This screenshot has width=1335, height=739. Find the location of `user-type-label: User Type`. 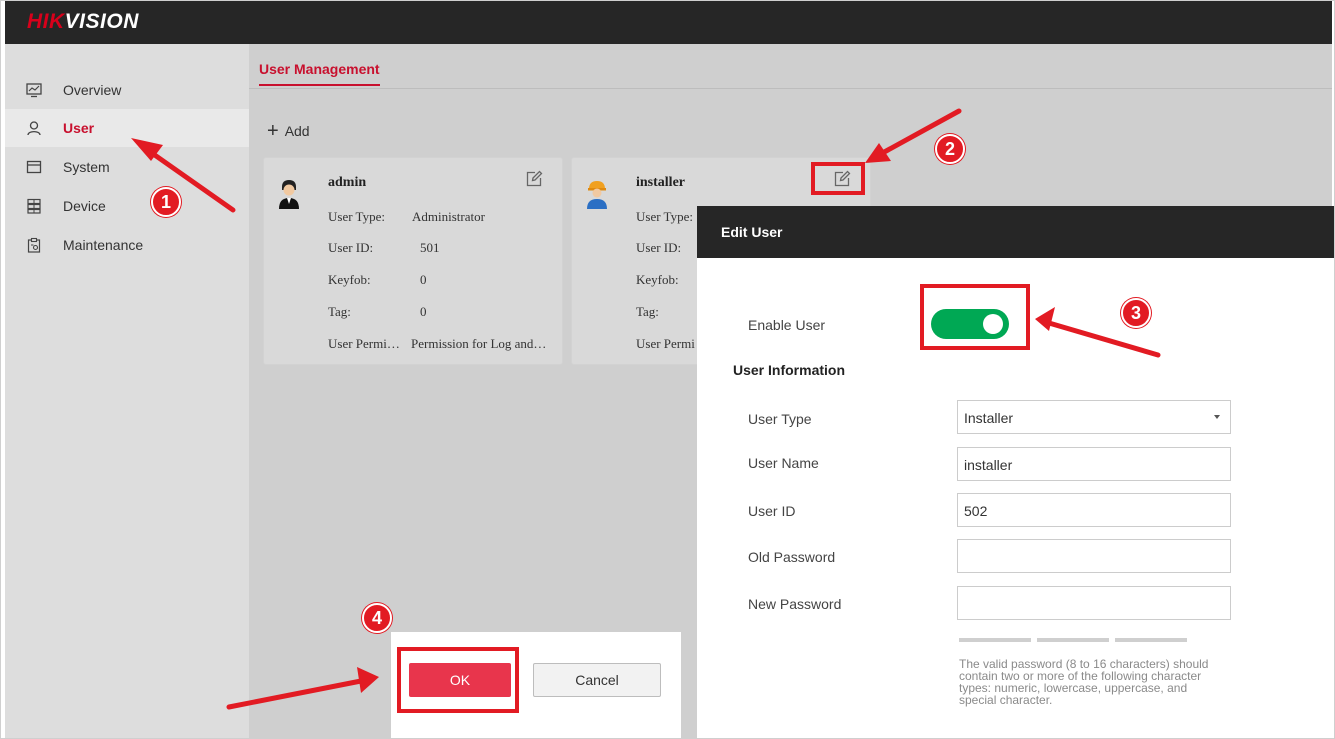

user-type-label: User Type is located at coordinates (780, 419).